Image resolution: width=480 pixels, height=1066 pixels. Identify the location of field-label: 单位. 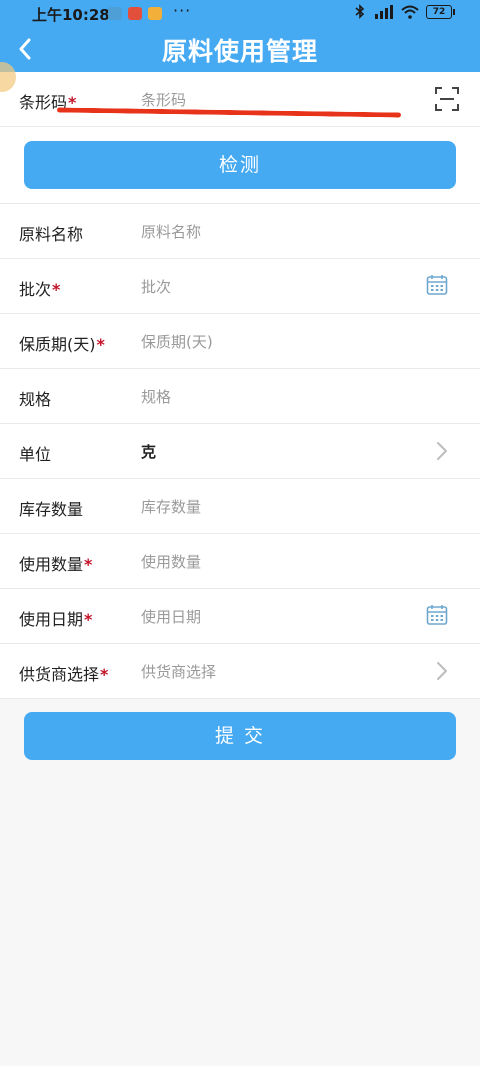
(35, 453).